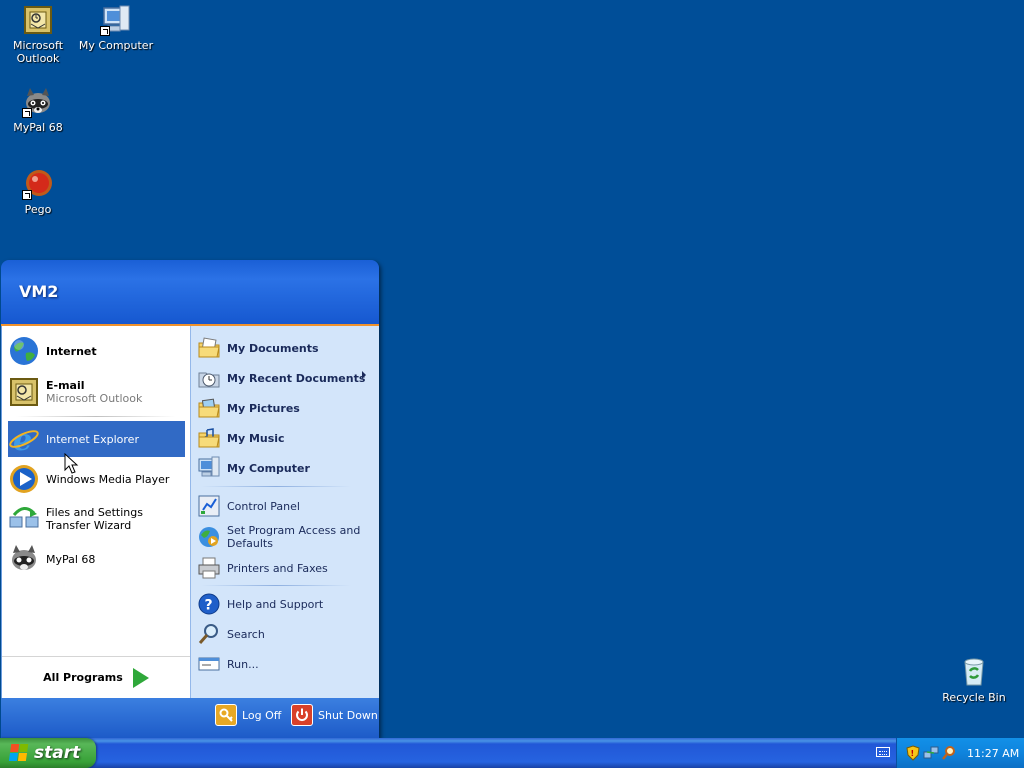 The image size is (1024, 768). I want to click on settings-item-program-access: Set Program Access and Defaults, so click(285, 537).